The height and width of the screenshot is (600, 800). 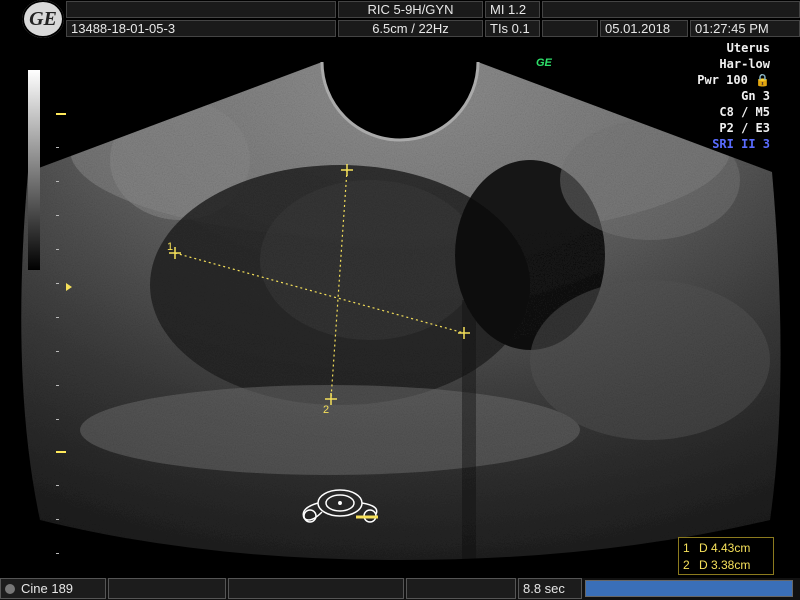 I want to click on caliper-1-label: 1, so click(x=170, y=247).